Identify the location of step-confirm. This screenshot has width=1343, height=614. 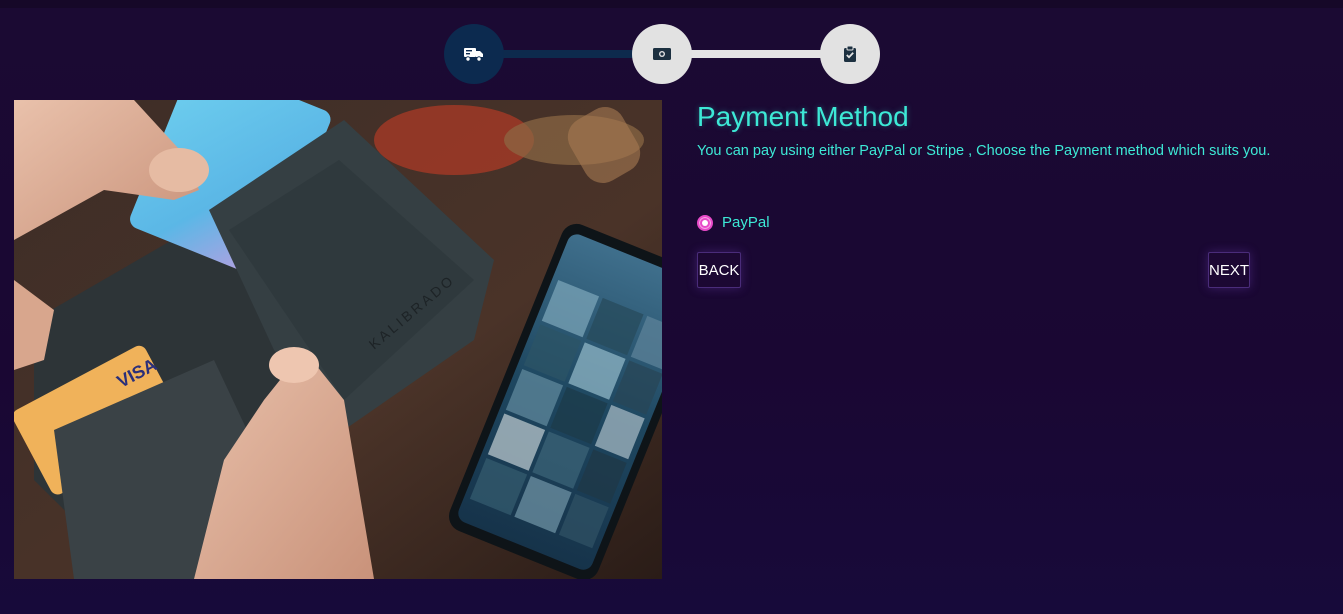
(850, 54).